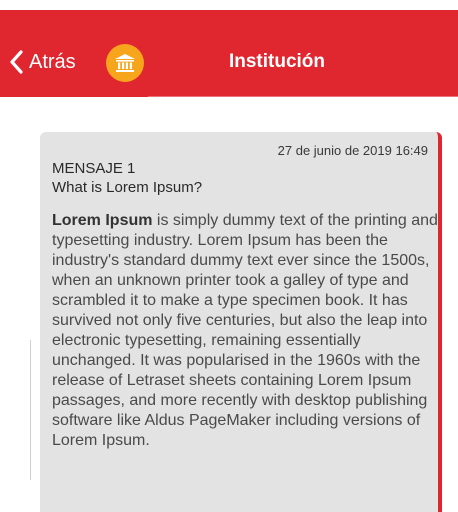 The width and height of the screenshot is (458, 512). What do you see at coordinates (352, 150) in the screenshot?
I see `message-date: 27 de junio de 2019 16:49` at bounding box center [352, 150].